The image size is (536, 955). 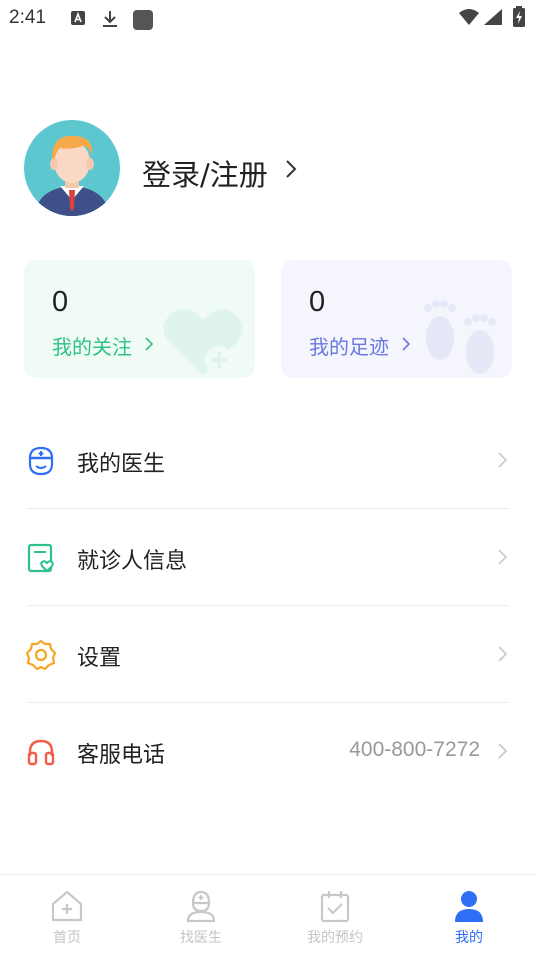 What do you see at coordinates (268, 557) in the screenshot?
I see `menu-item-patient-info: 就诊人信息` at bounding box center [268, 557].